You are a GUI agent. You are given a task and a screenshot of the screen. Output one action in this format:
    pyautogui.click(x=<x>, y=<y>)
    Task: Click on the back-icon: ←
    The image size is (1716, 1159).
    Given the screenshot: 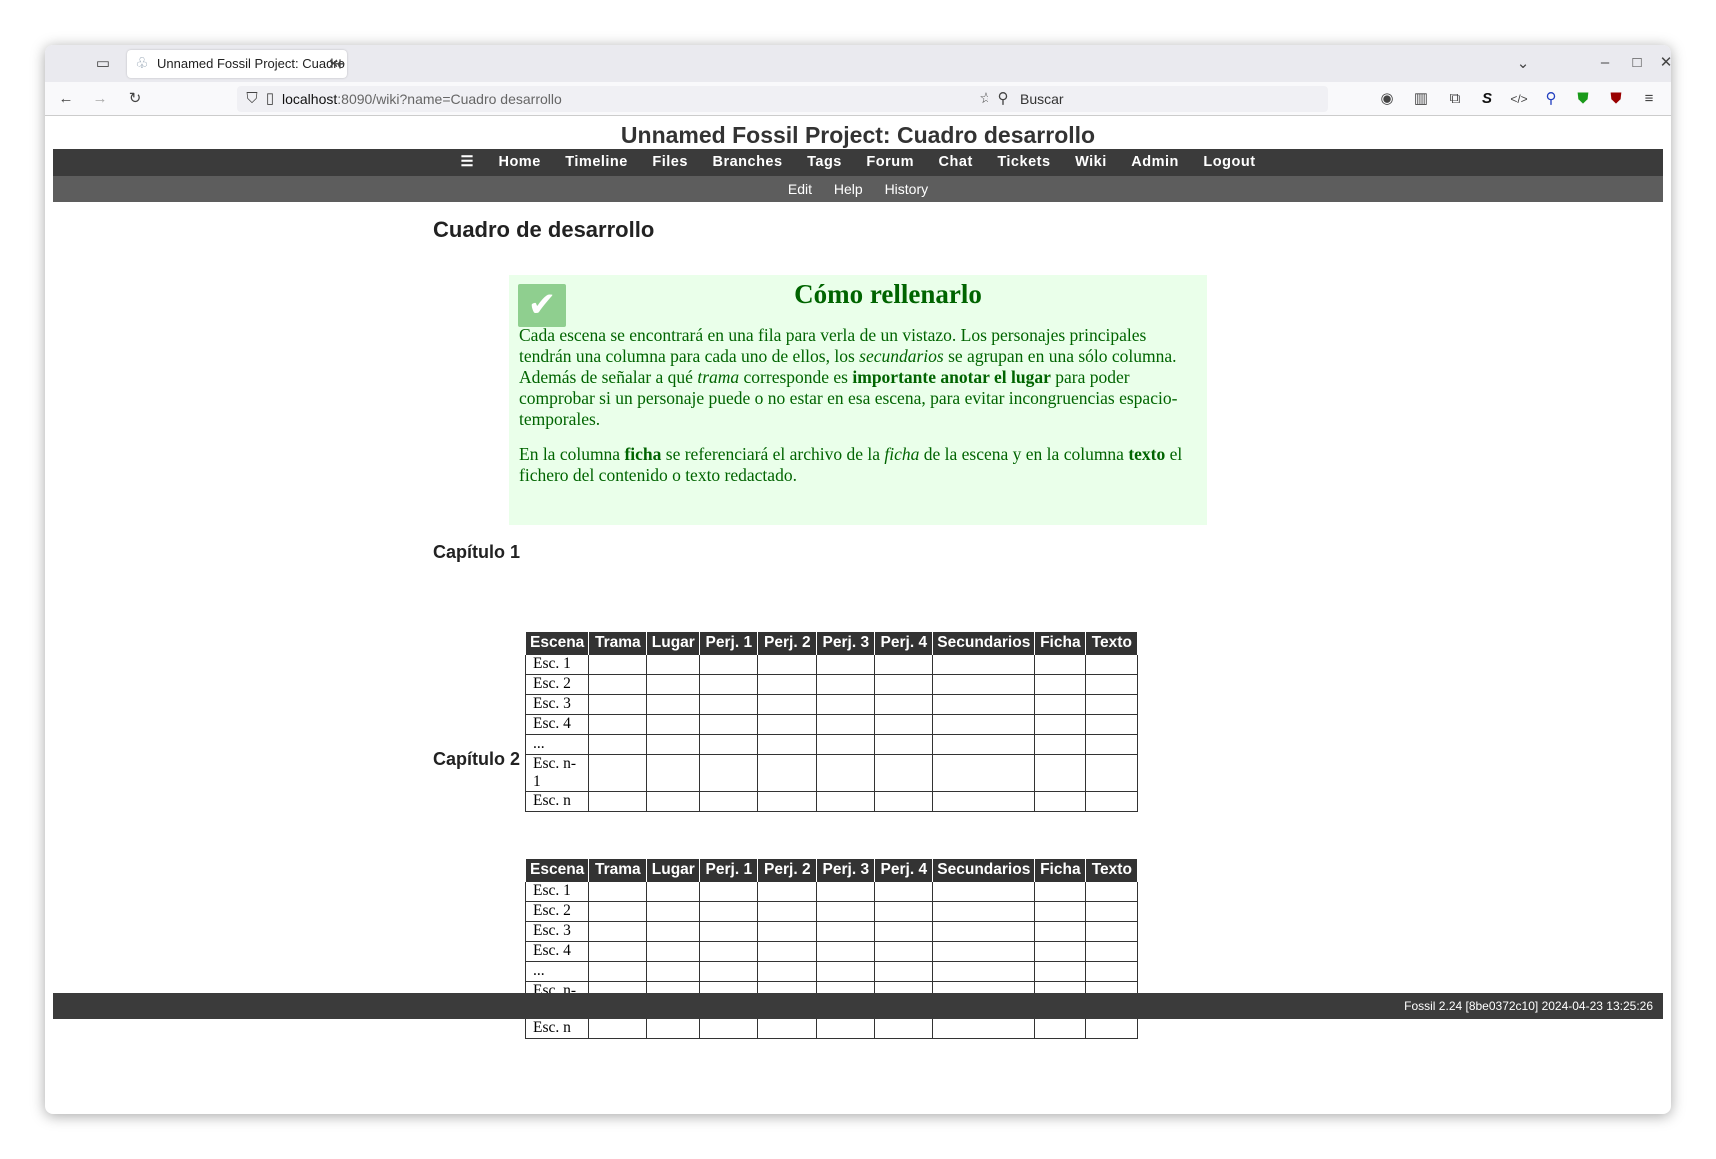 What is the action you would take?
    pyautogui.click(x=66, y=99)
    